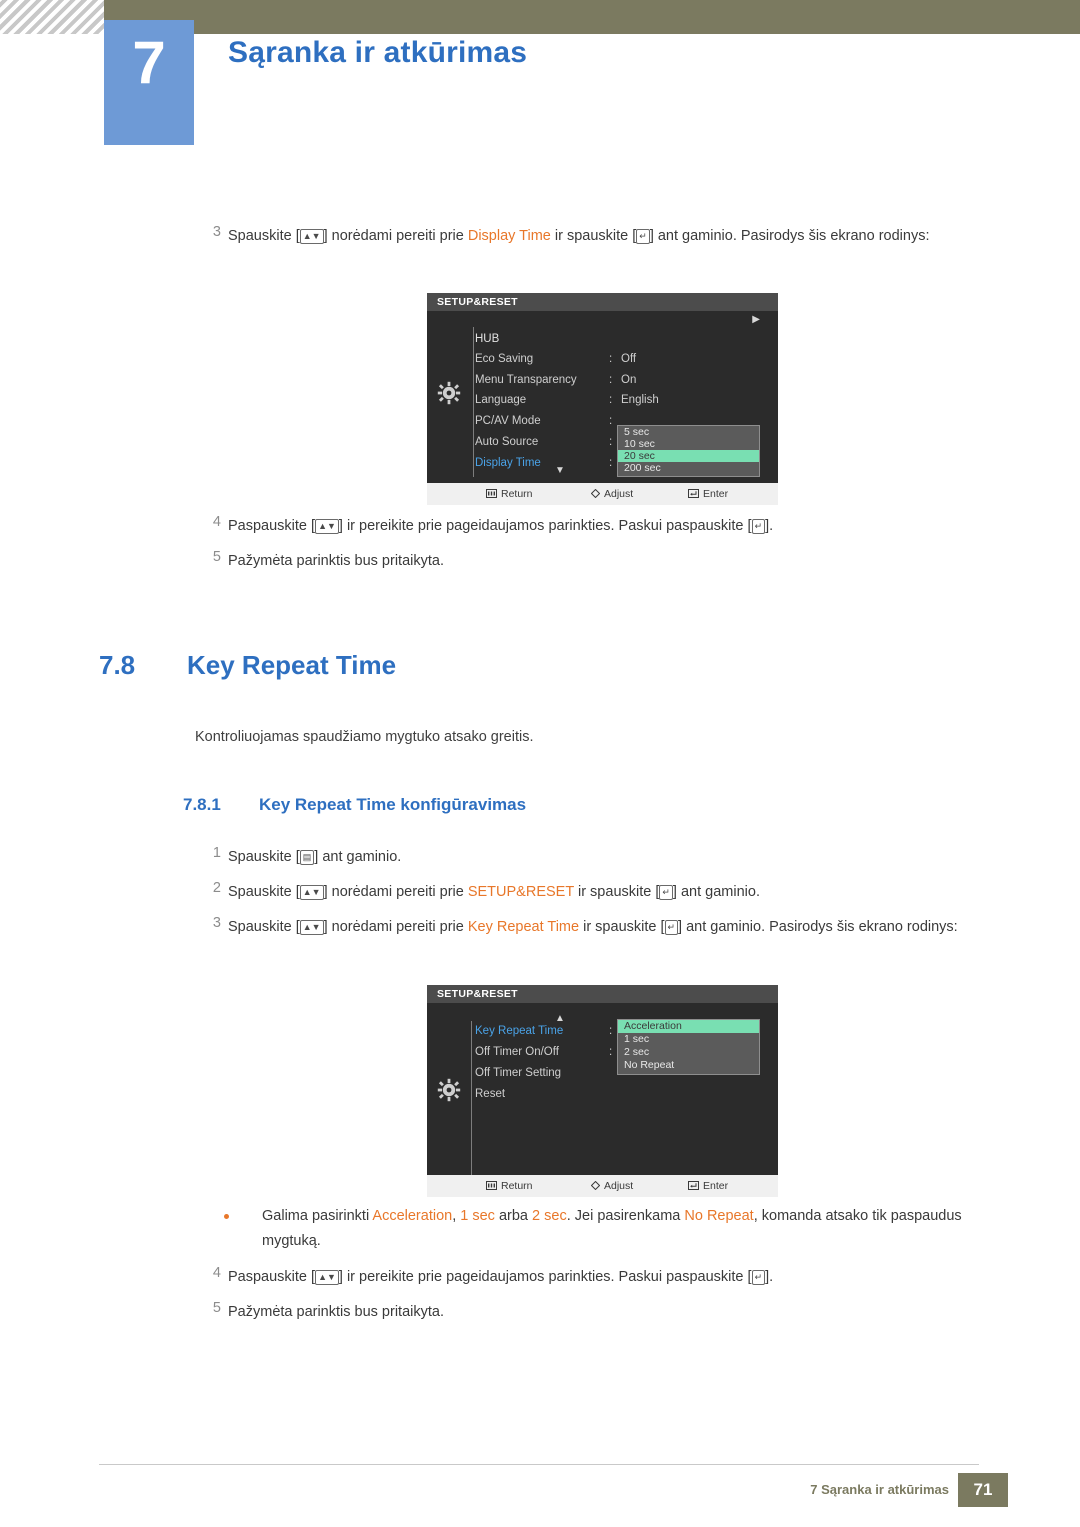 Image resolution: width=1080 pixels, height=1527 pixels. I want to click on osd-item-pc-av-mode: PC/AV Mode, so click(508, 421).